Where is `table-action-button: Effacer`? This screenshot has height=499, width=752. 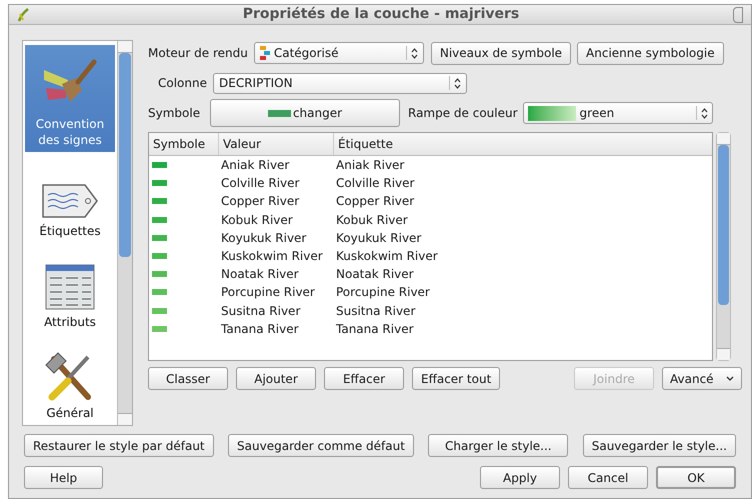 table-action-button: Effacer is located at coordinates (364, 378).